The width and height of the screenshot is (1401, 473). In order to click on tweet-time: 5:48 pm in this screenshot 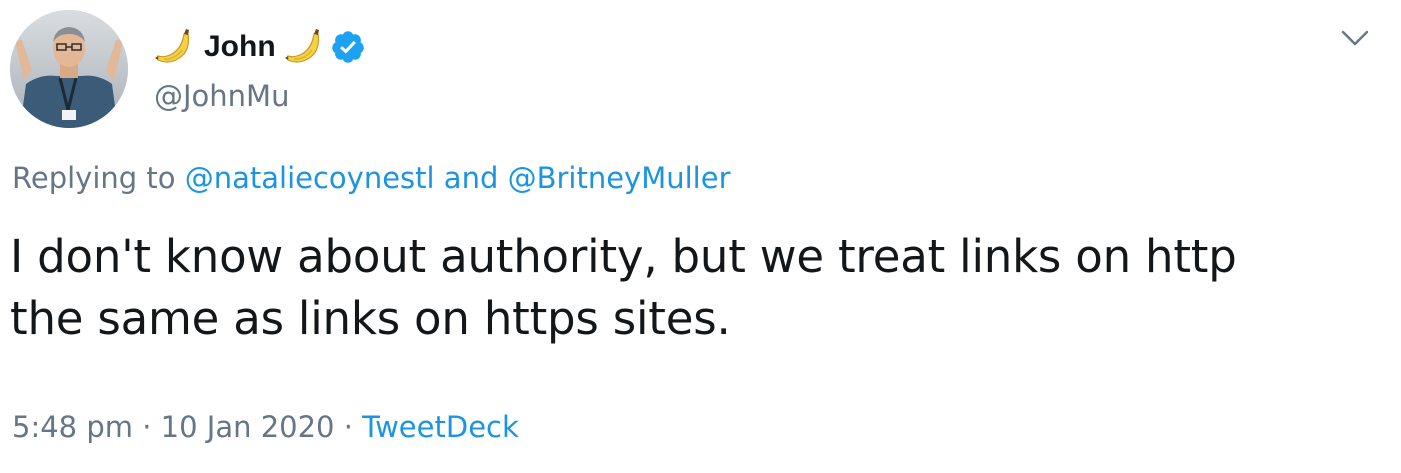, I will do `click(72, 427)`.